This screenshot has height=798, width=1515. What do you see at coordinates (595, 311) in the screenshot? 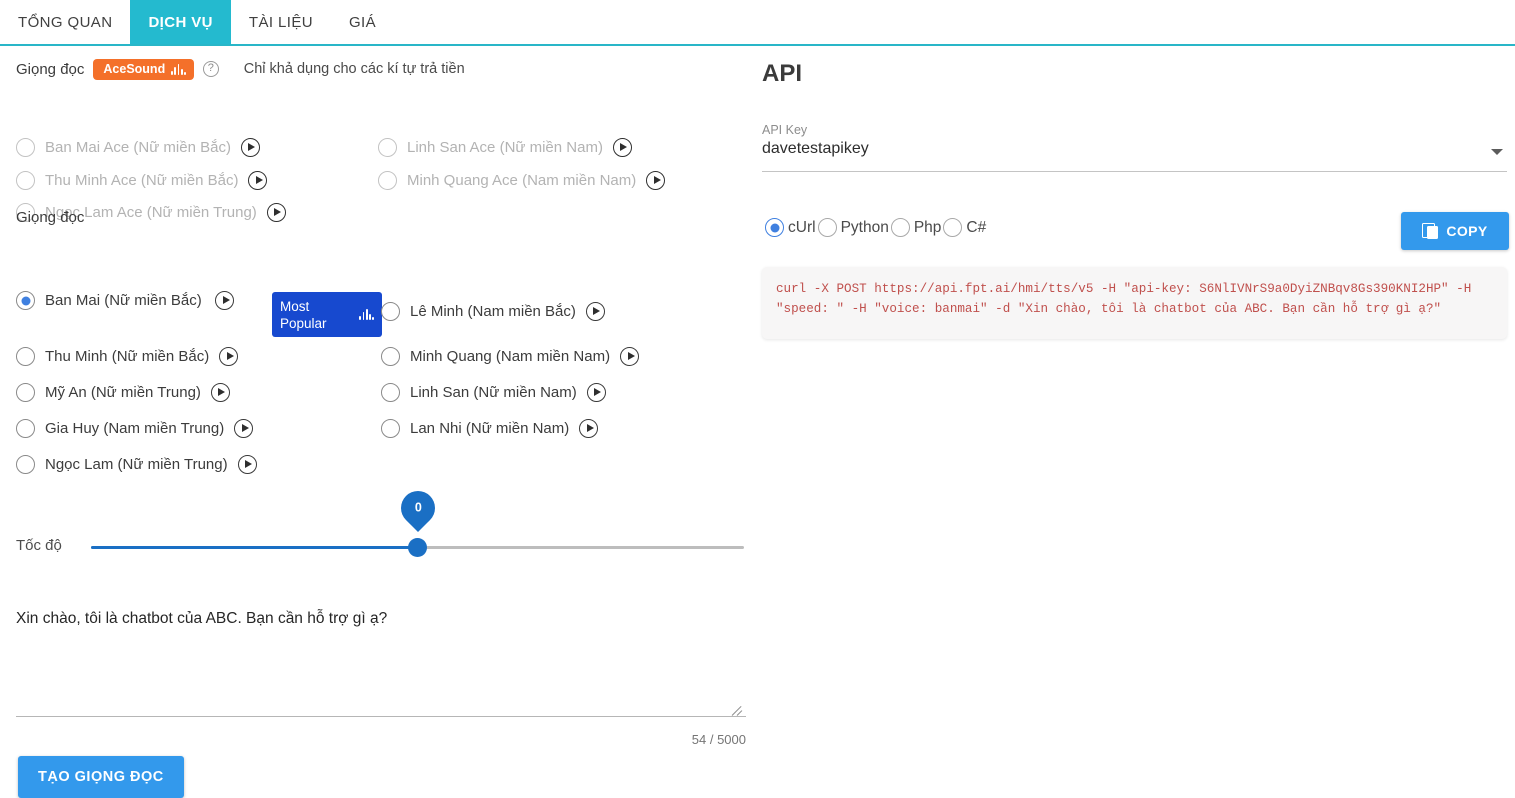
I see `play-icon-le-minh` at bounding box center [595, 311].